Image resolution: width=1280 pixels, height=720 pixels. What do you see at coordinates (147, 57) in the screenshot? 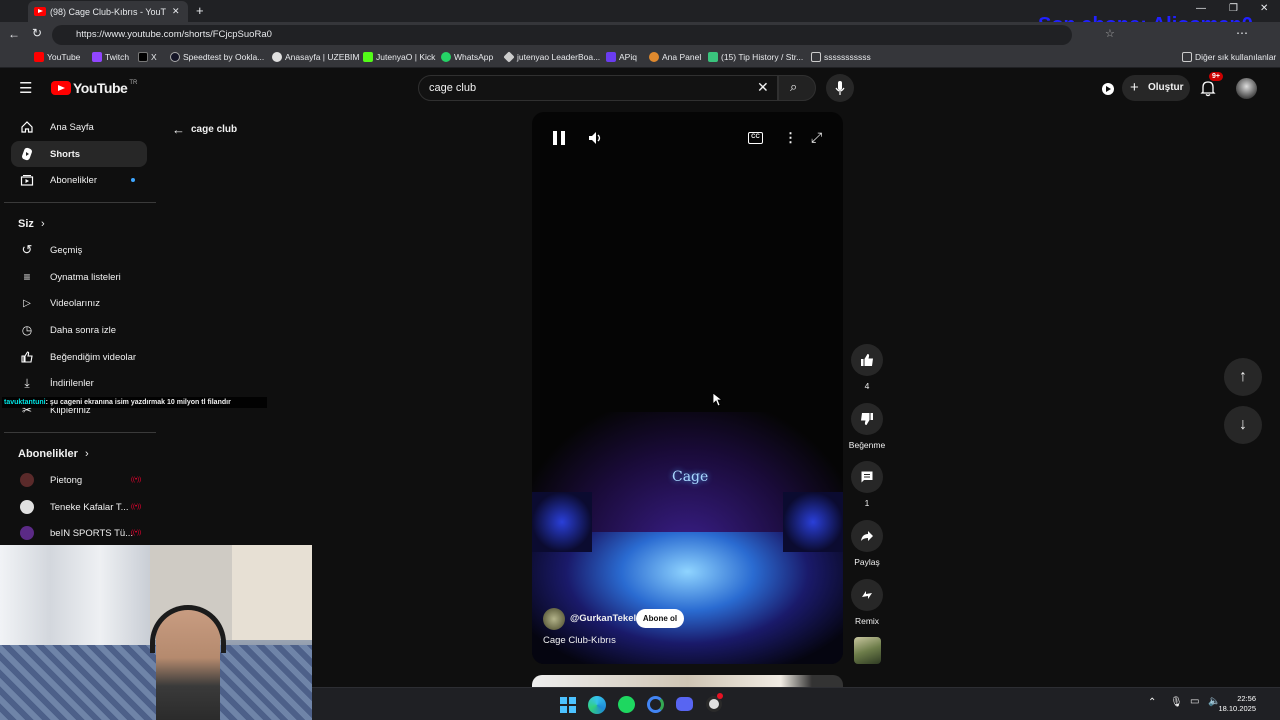
I see `bookmark-x: X` at bounding box center [147, 57].